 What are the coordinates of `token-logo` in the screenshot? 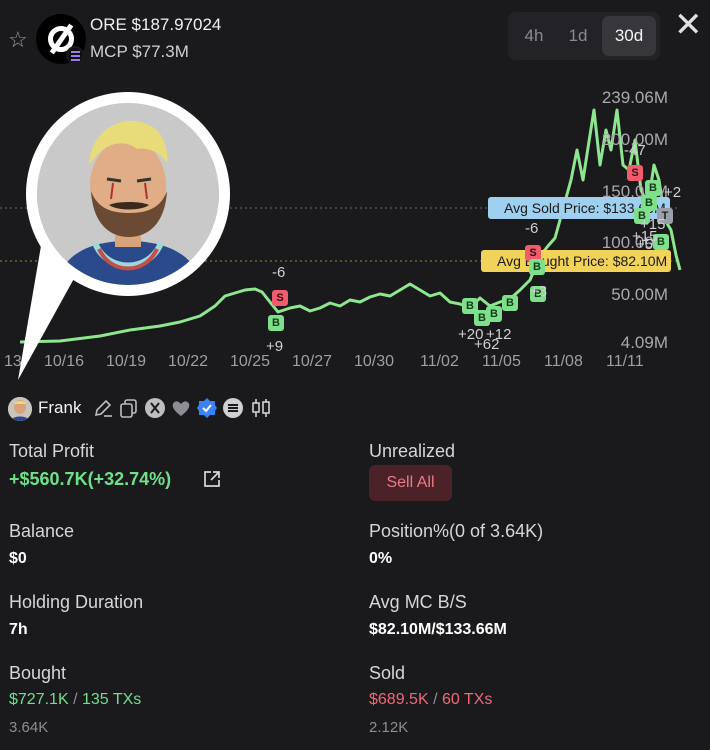 It's located at (61, 39).